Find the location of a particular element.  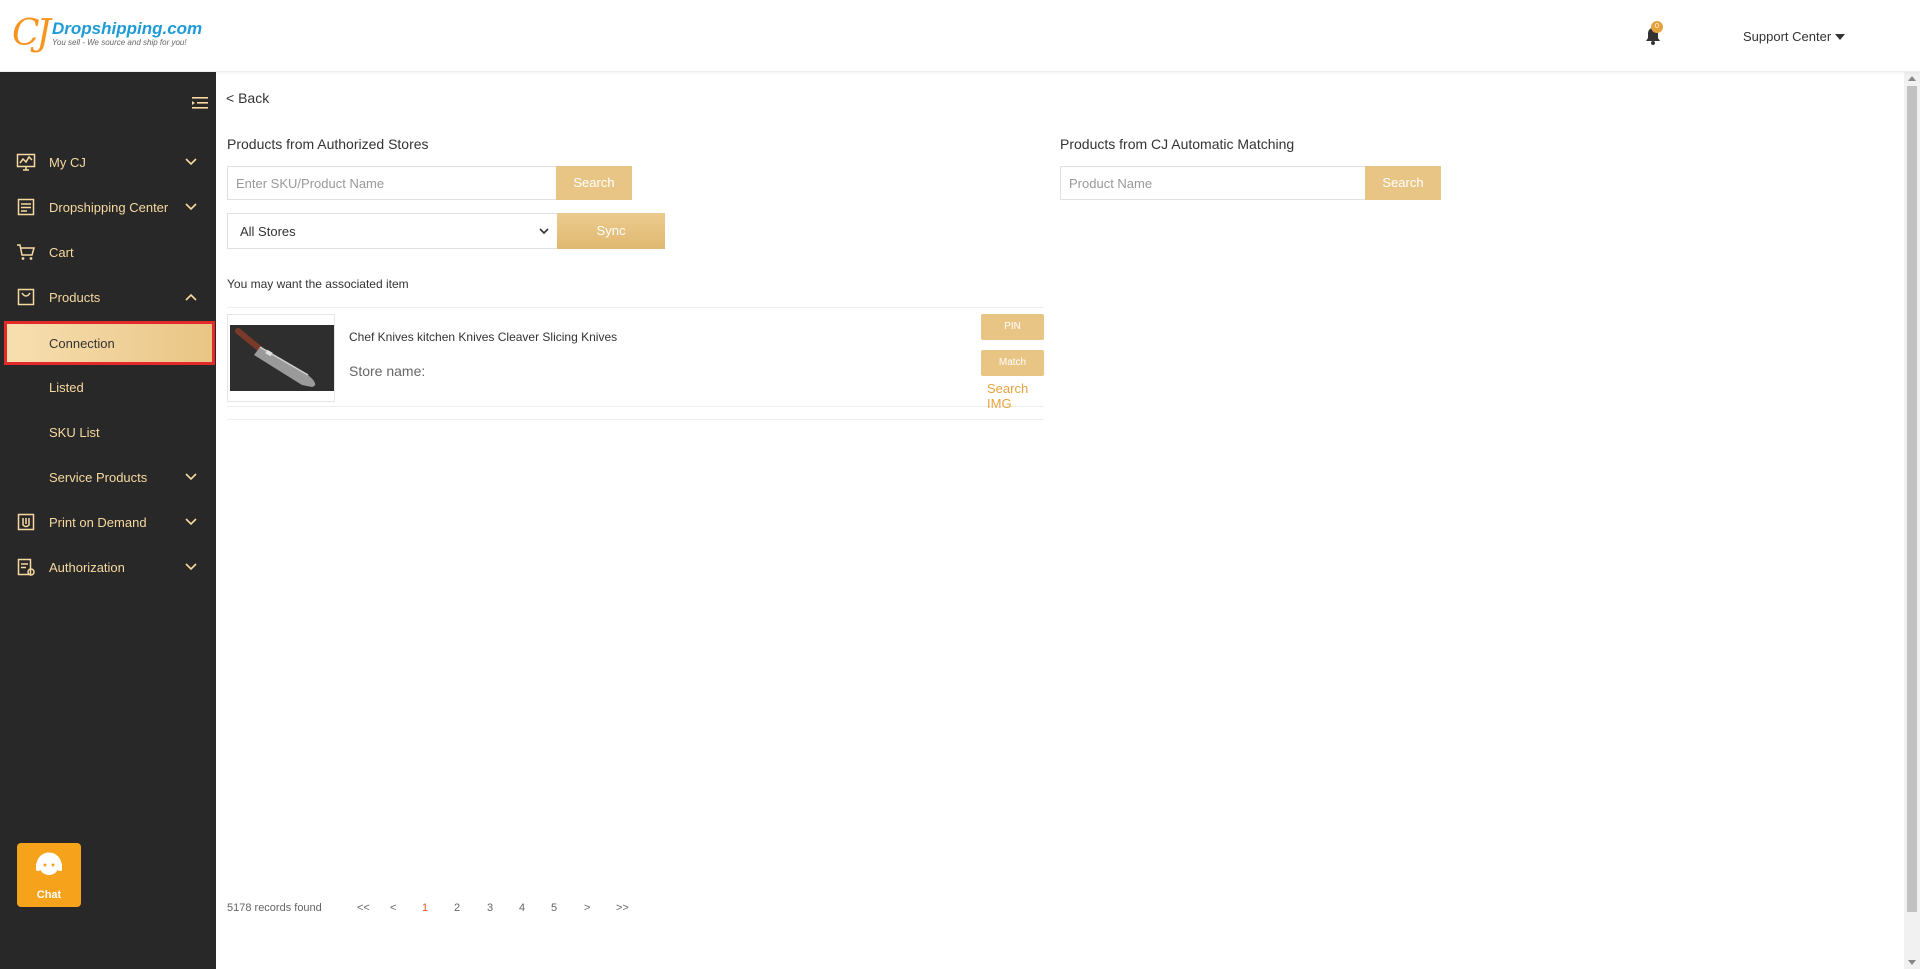

search-img-link: Search IMG is located at coordinates (1015, 396).